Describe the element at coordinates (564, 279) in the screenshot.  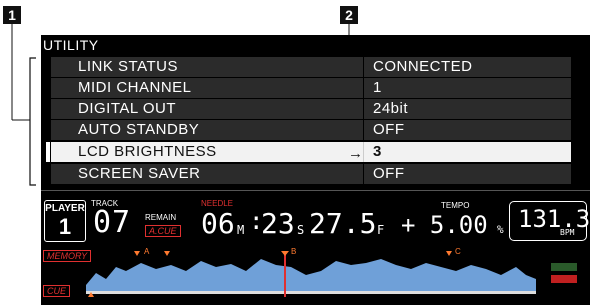
I see `status-block-bottom` at that location.